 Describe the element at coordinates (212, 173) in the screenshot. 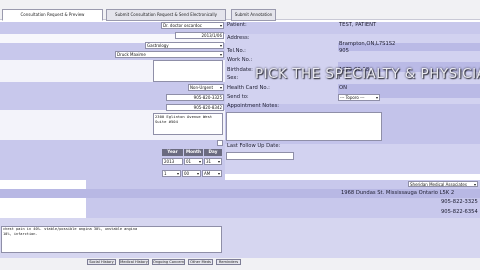

I see `ampm-select: AM` at that location.